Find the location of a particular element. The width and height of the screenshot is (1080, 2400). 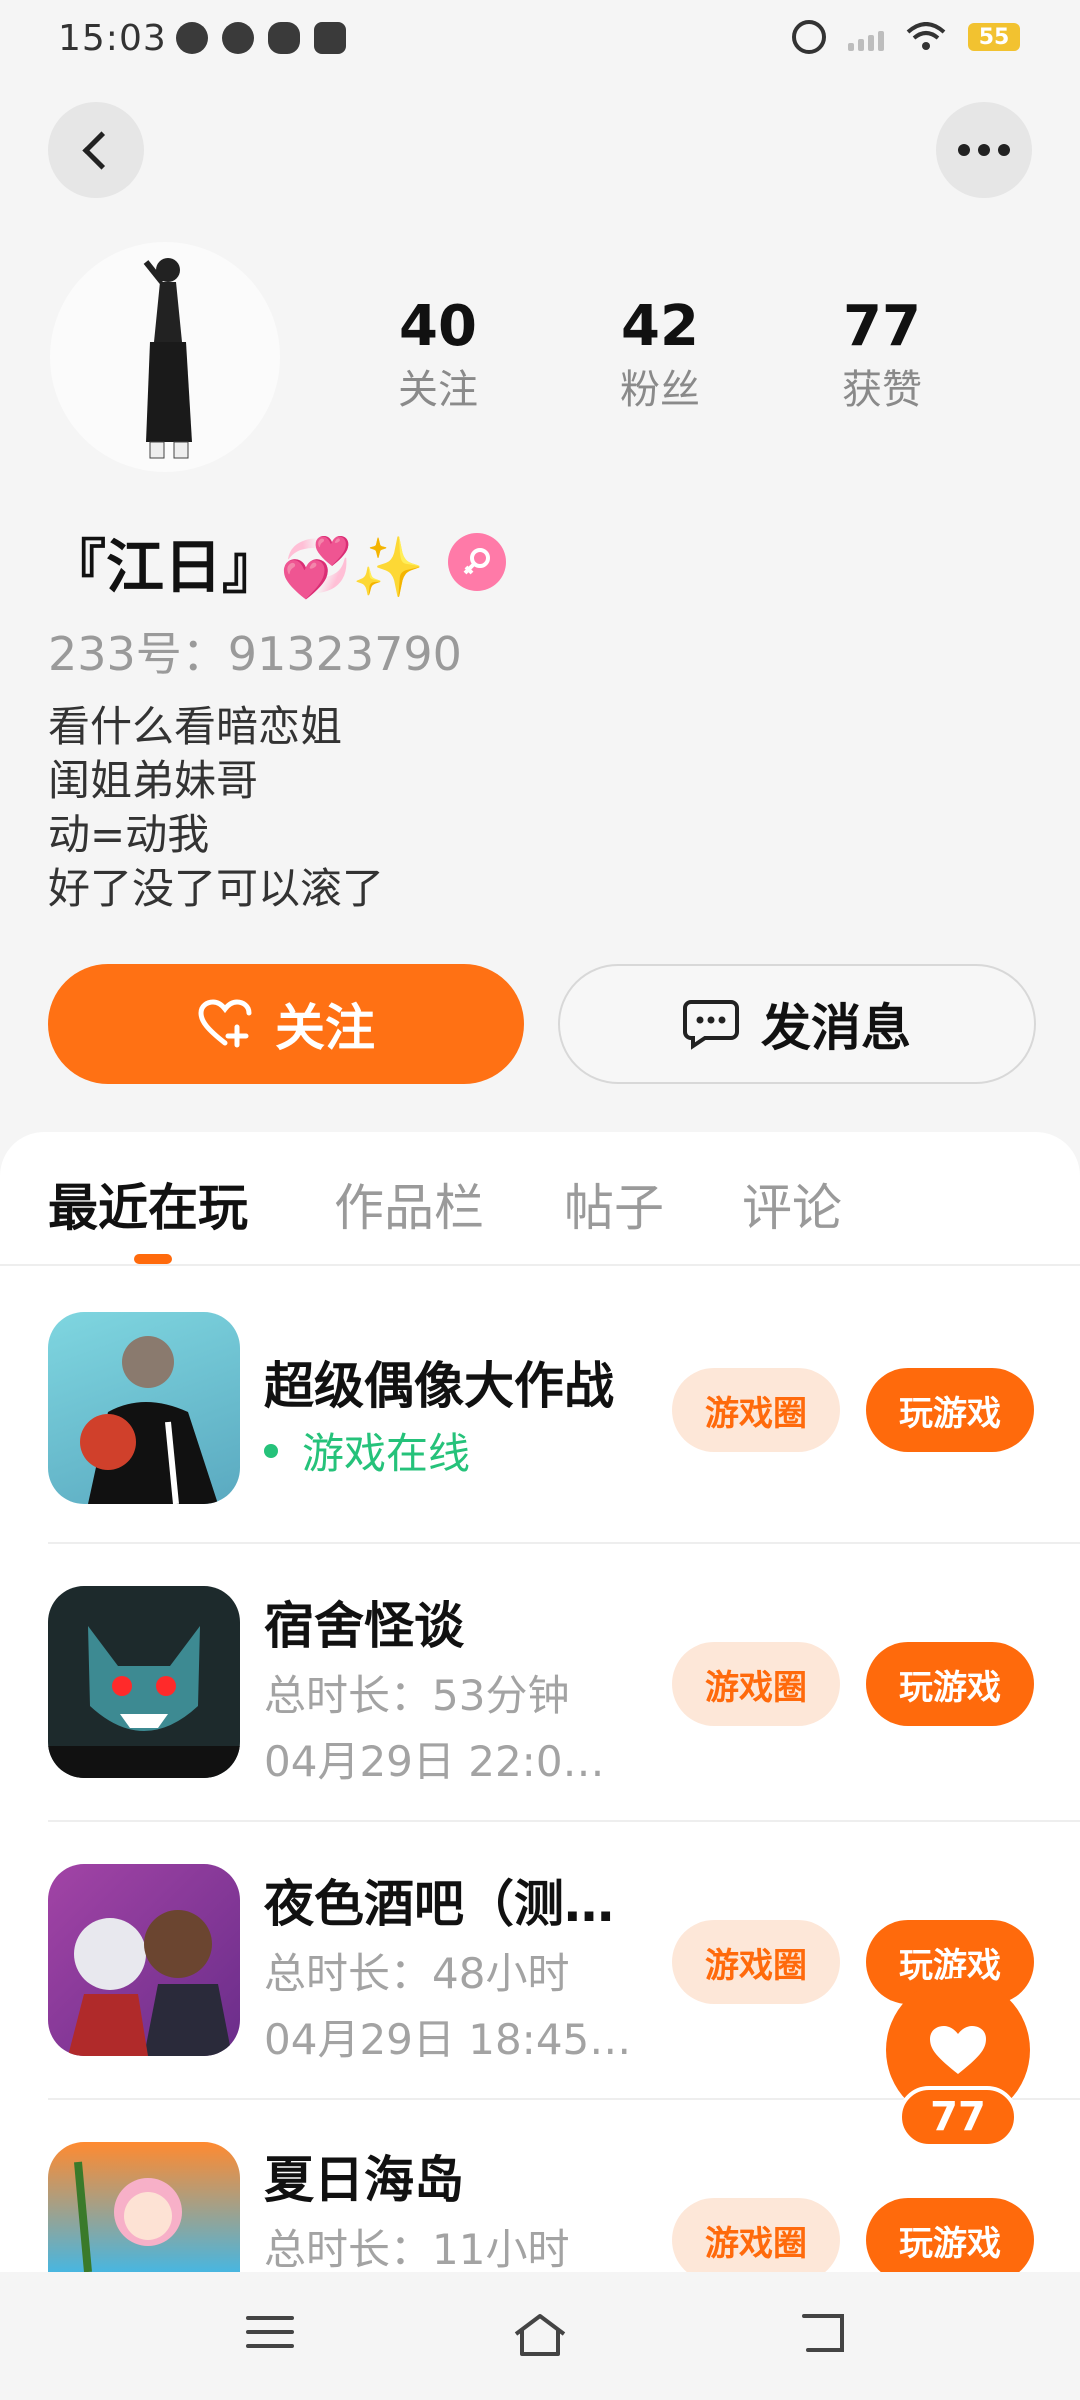

game-icon-night-bar is located at coordinates (144, 1960).